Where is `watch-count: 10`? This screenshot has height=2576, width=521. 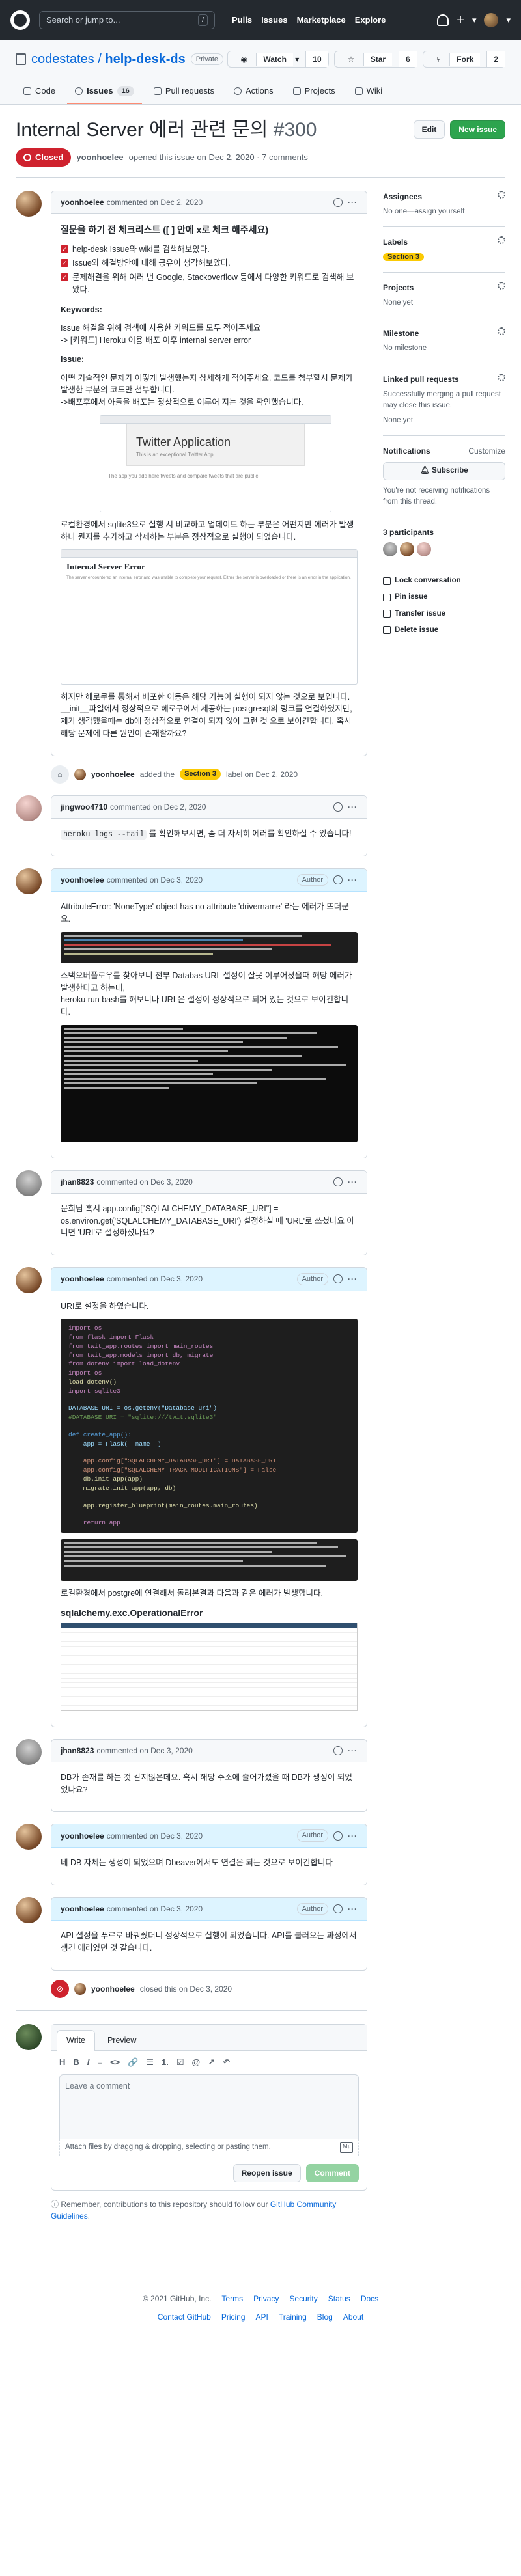
watch-count: 10 is located at coordinates (316, 59).